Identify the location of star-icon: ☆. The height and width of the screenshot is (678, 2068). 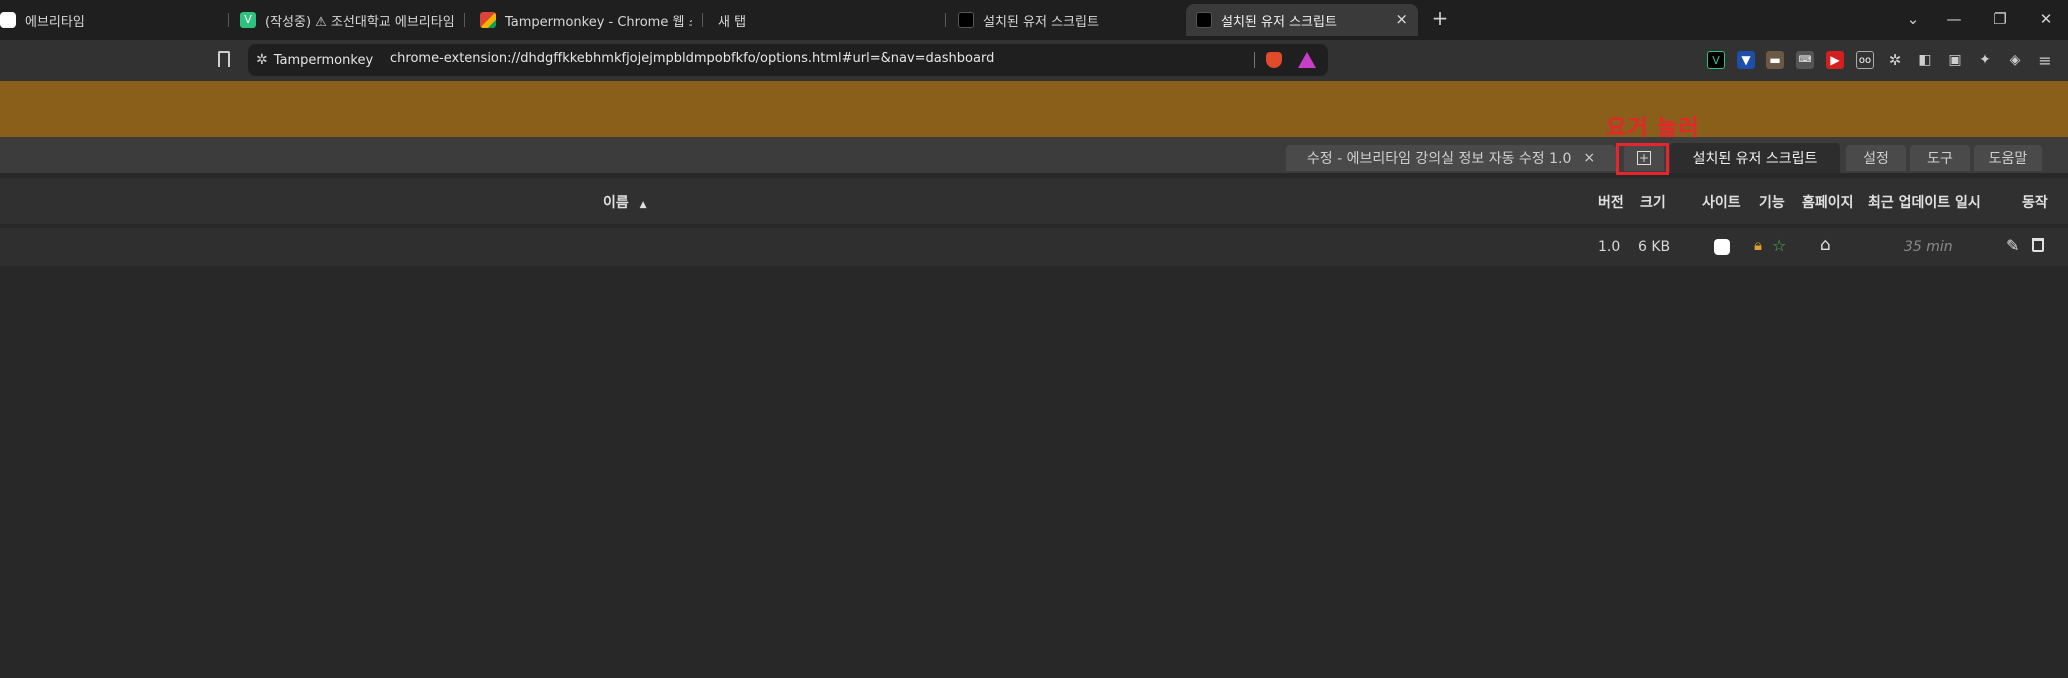
(1779, 245).